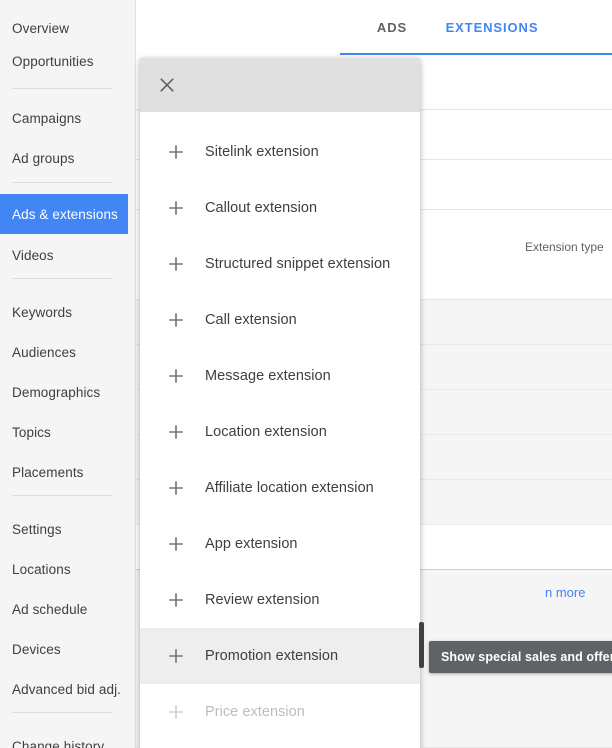 The image size is (612, 748). What do you see at coordinates (251, 544) in the screenshot?
I see `menu-item-label: App extension` at bounding box center [251, 544].